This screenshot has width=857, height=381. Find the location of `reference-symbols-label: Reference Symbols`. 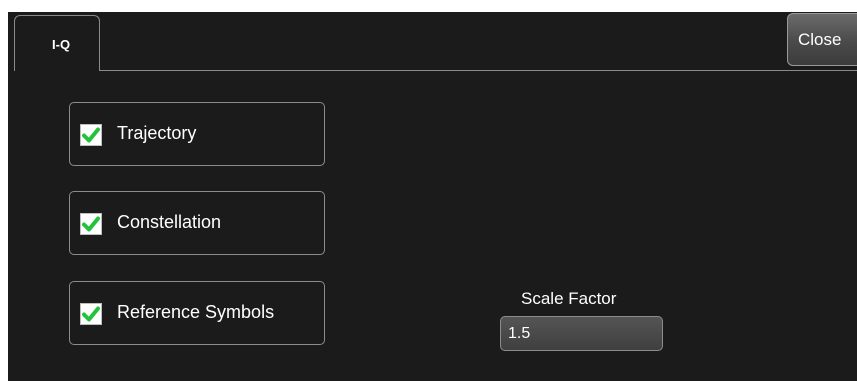

reference-symbols-label: Reference Symbols is located at coordinates (196, 312).